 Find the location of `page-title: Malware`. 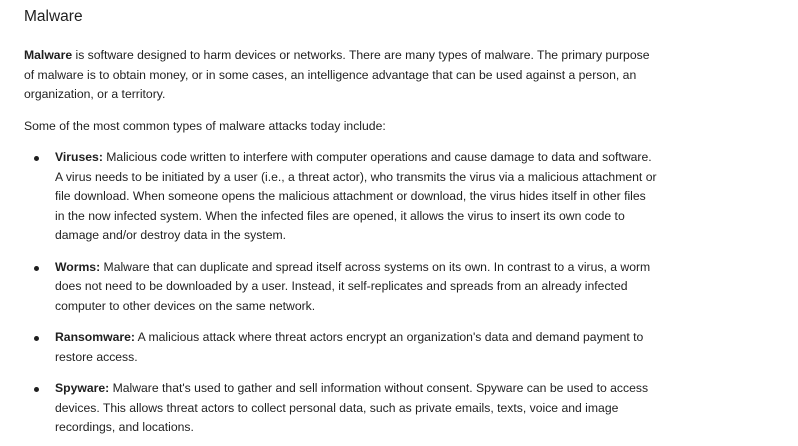

page-title: Malware is located at coordinates (53, 16).